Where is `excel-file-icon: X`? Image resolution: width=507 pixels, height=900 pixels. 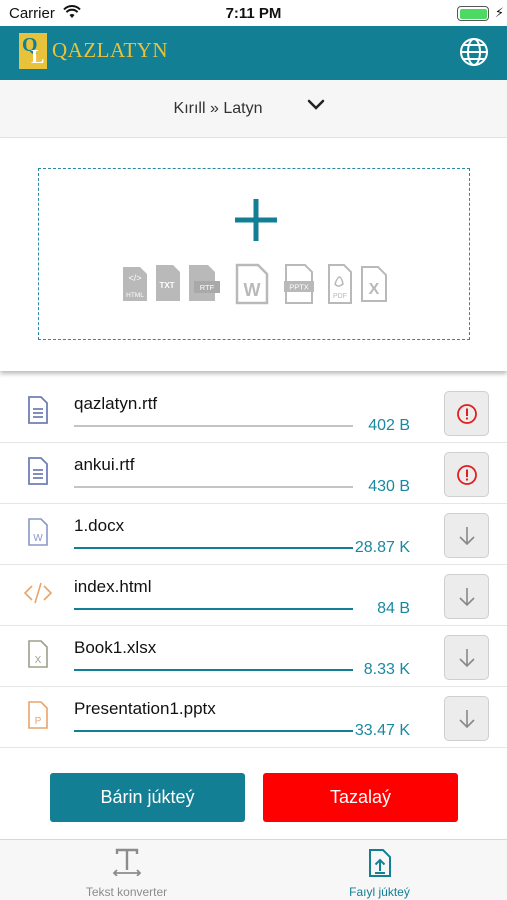
excel-file-icon: X is located at coordinates (38, 654).